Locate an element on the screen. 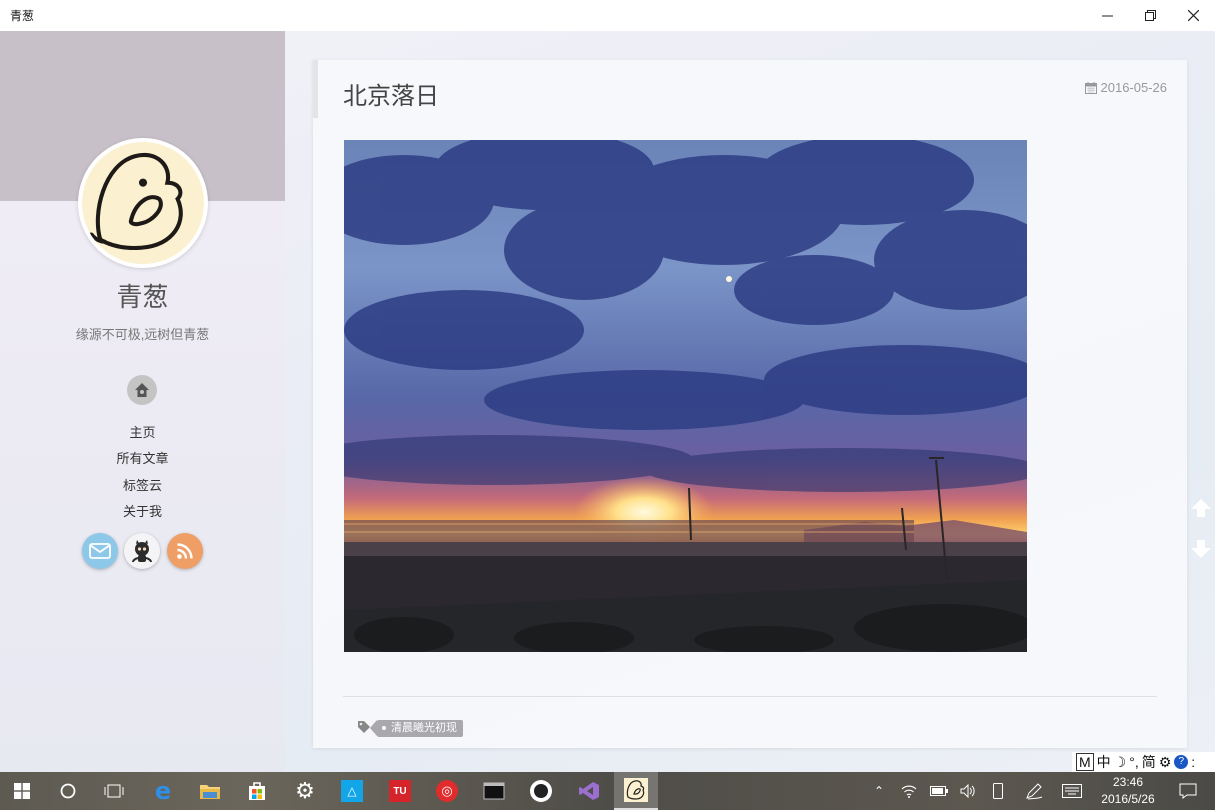  arrow-up-icon is located at coordinates (1201, 508).